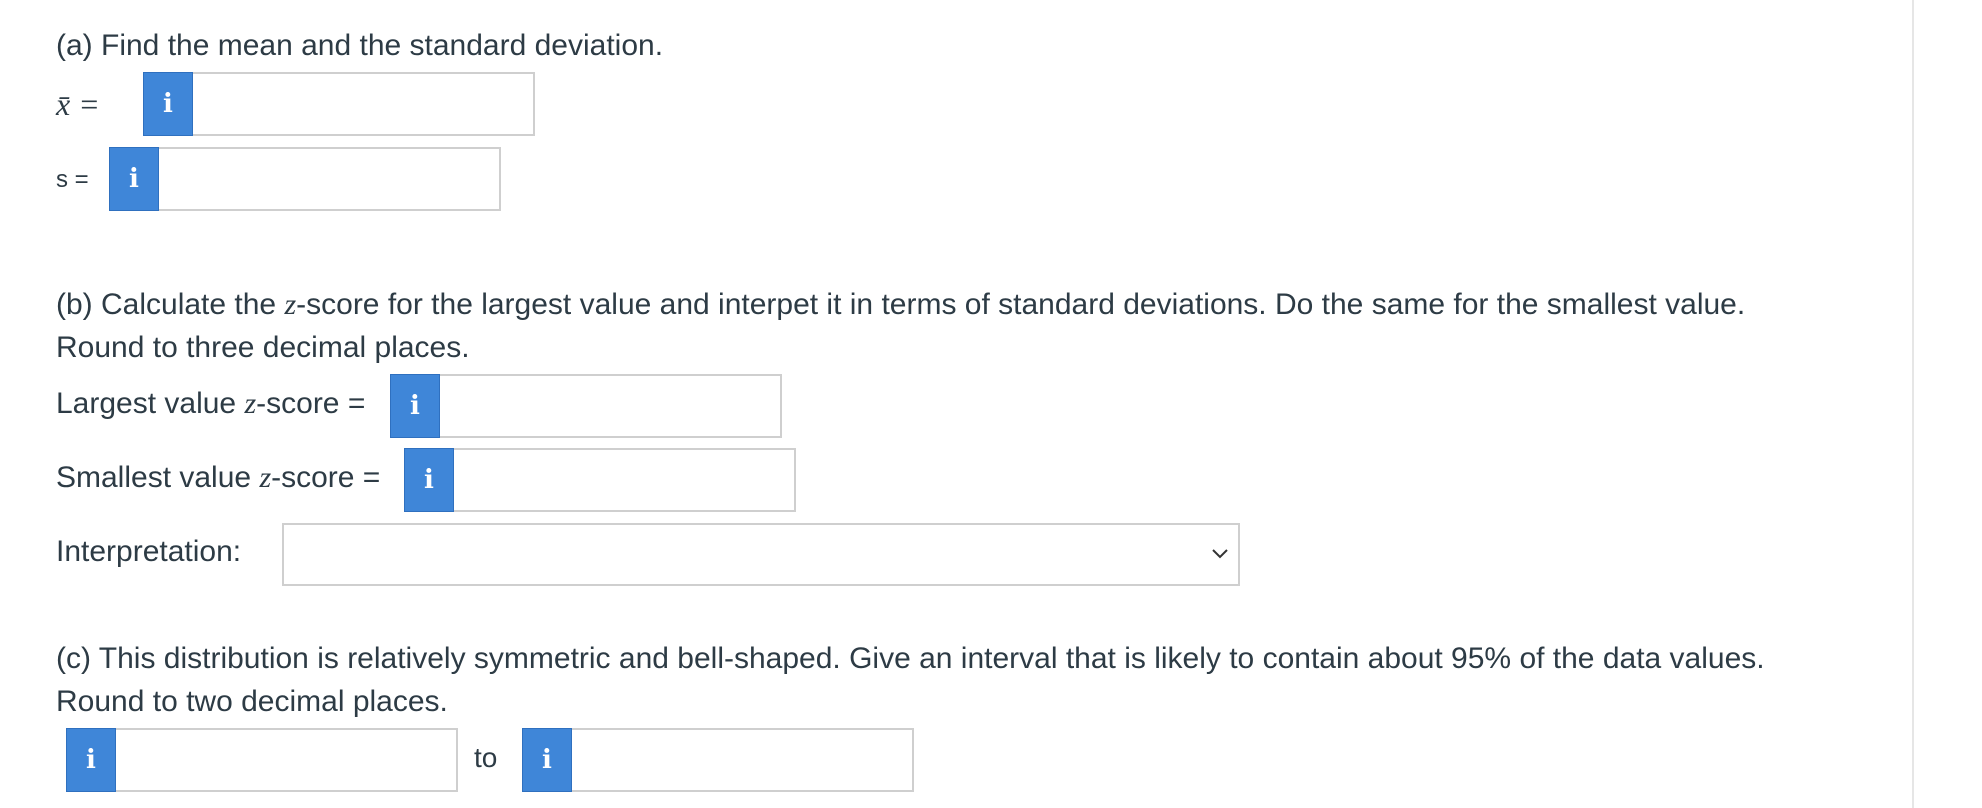  Describe the element at coordinates (134, 179) in the screenshot. I see `sd-info-icon: i` at that location.